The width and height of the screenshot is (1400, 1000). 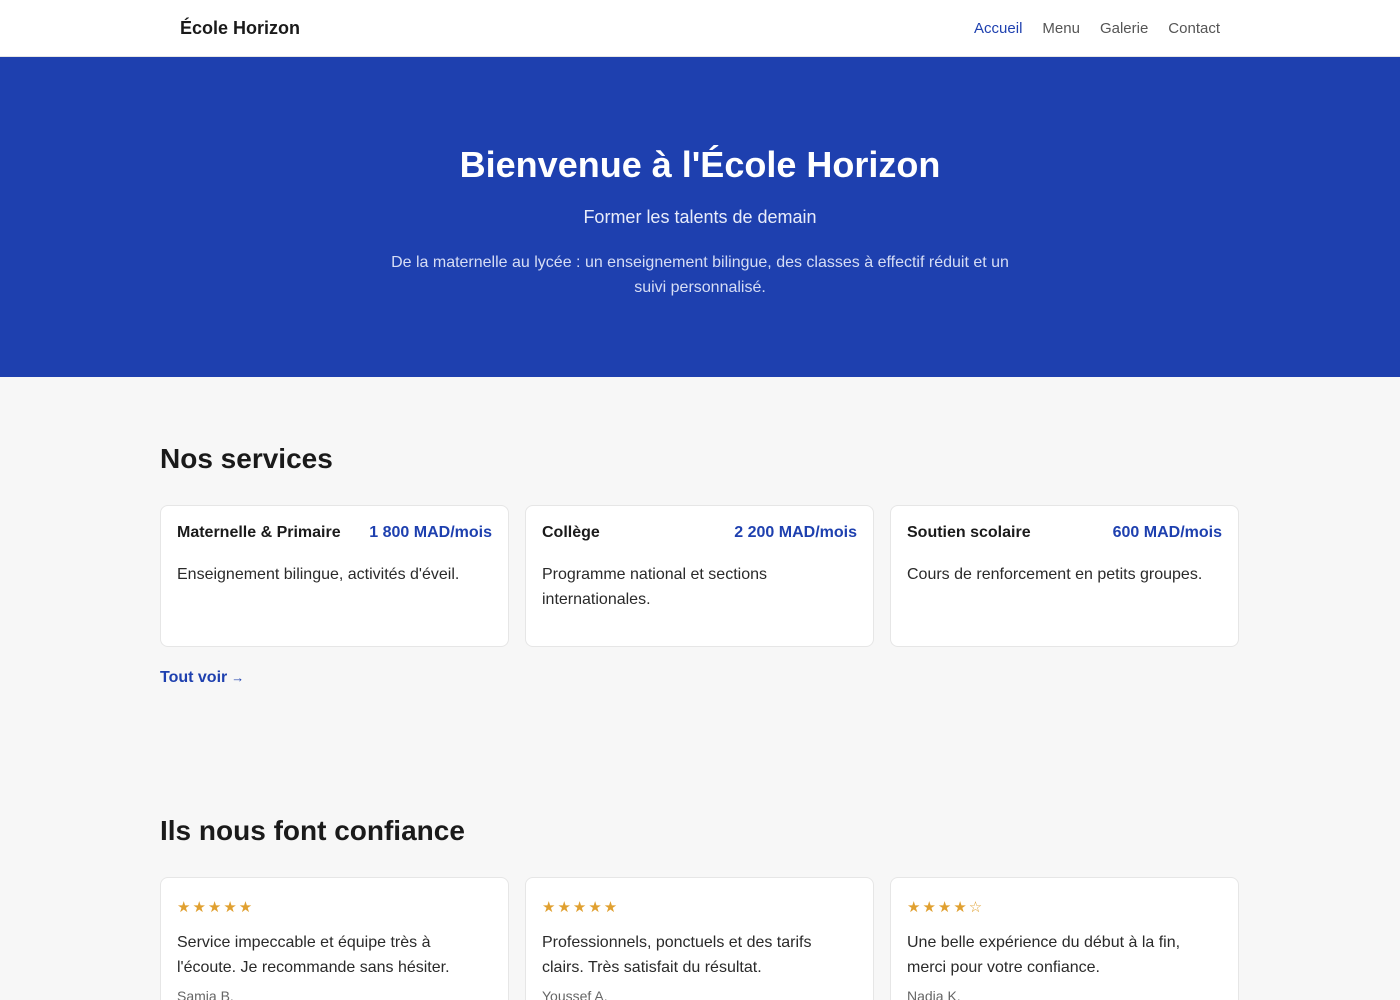 What do you see at coordinates (430, 532) in the screenshot?
I see `service-price: 1 800 MAD/mois` at bounding box center [430, 532].